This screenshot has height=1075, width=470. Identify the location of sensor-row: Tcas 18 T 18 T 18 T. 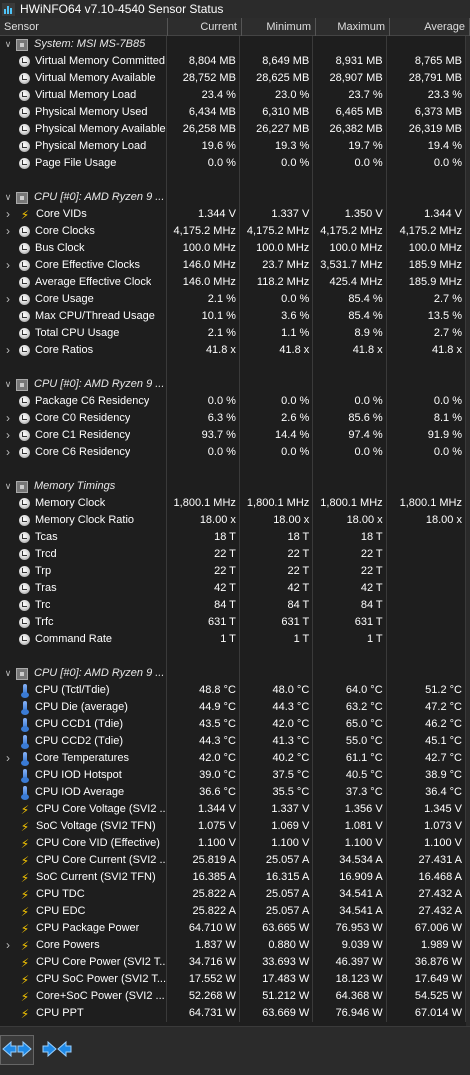
(233, 537).